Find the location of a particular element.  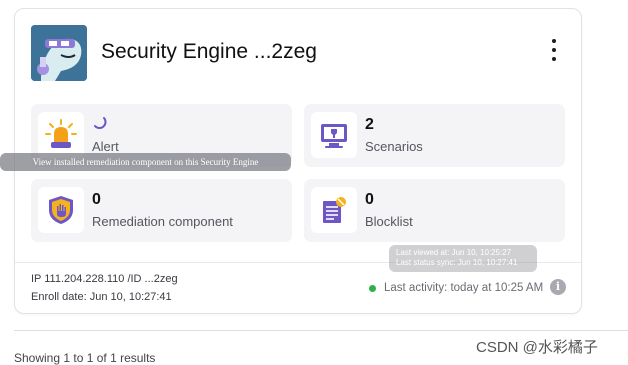

loading-spinner-icon is located at coordinates (100, 123).